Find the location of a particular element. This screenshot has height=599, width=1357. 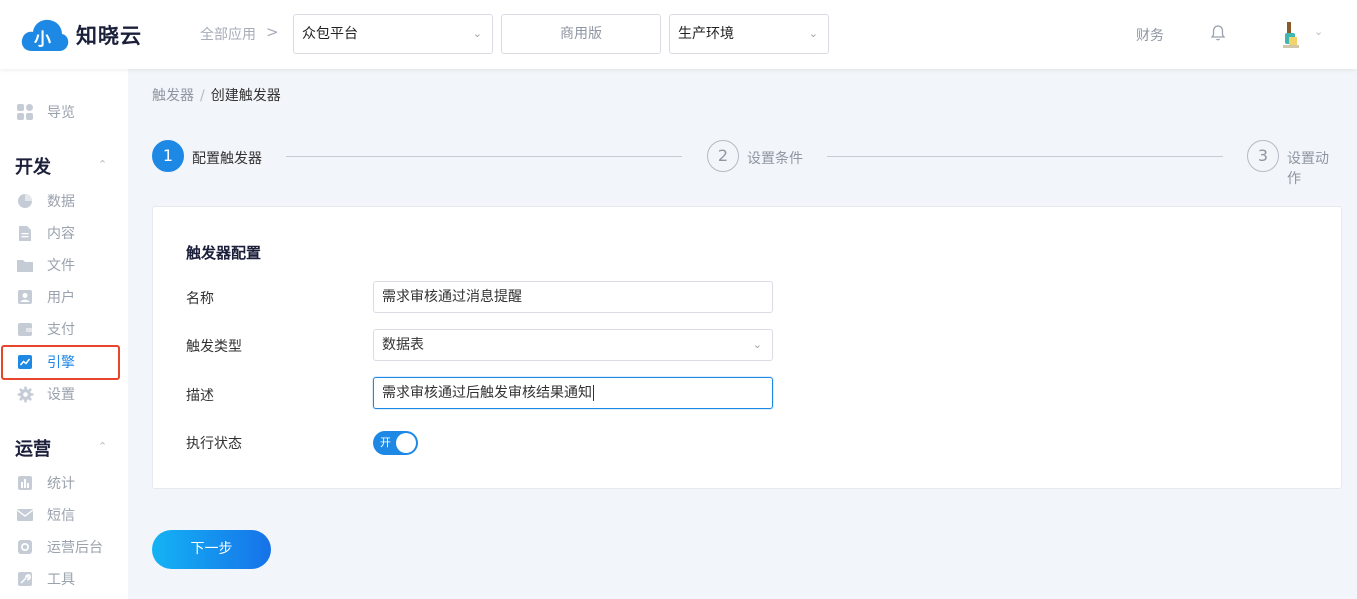

sidebar-item-label: 设置 is located at coordinates (61, 395).